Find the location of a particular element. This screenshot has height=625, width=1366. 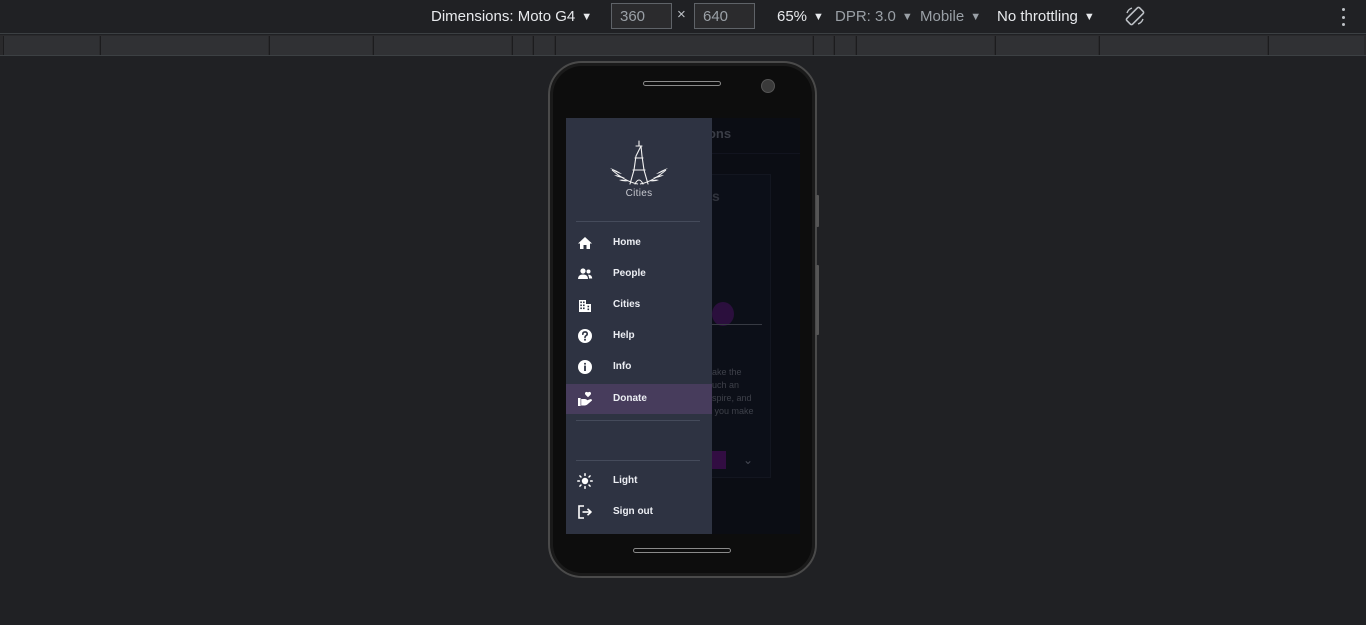

volume-button is located at coordinates (817, 211).